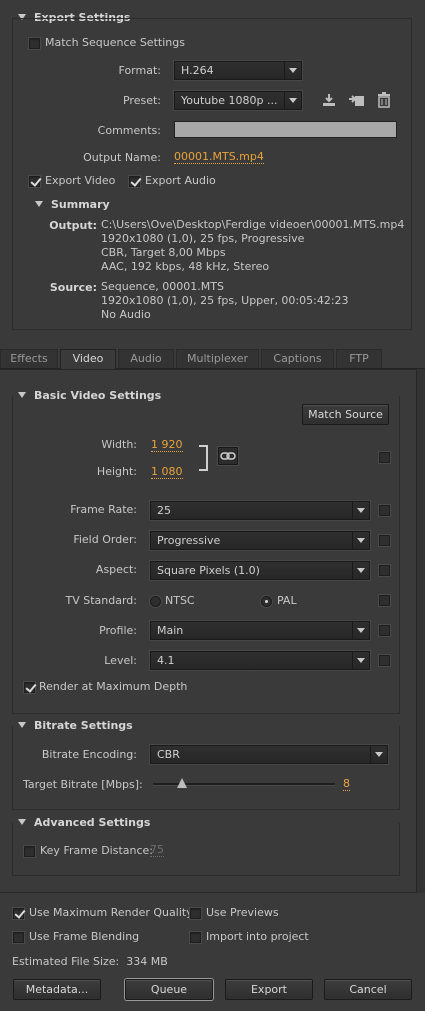 The image size is (425, 1011). Describe the element at coordinates (80, 180) in the screenshot. I see `export-video-label: Export Video` at that location.